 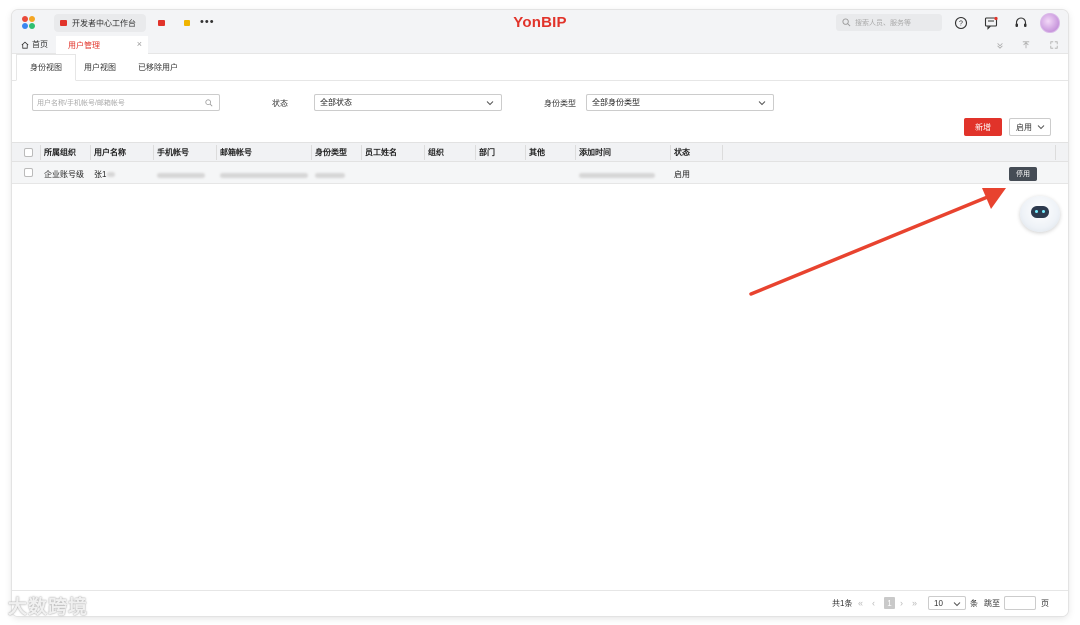 I want to click on upload-icon, so click(x=1026, y=45).